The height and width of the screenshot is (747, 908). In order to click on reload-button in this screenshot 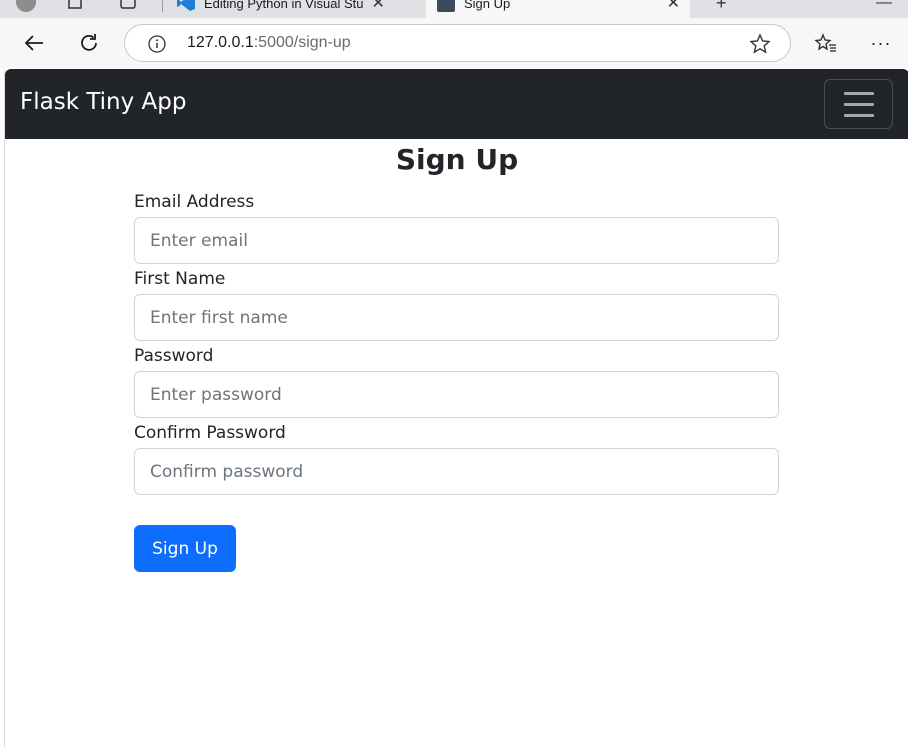, I will do `click(89, 43)`.